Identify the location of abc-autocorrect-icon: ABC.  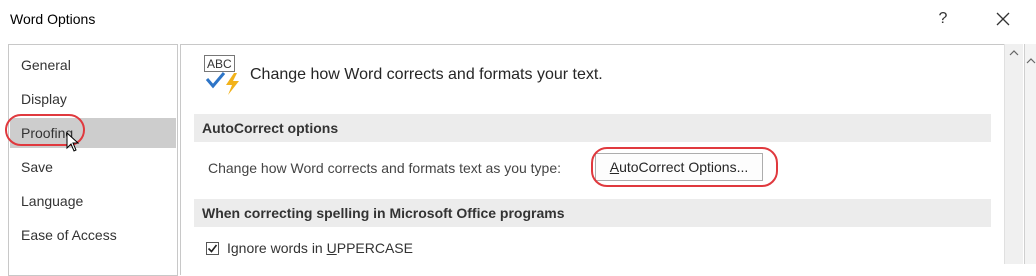
(223, 75).